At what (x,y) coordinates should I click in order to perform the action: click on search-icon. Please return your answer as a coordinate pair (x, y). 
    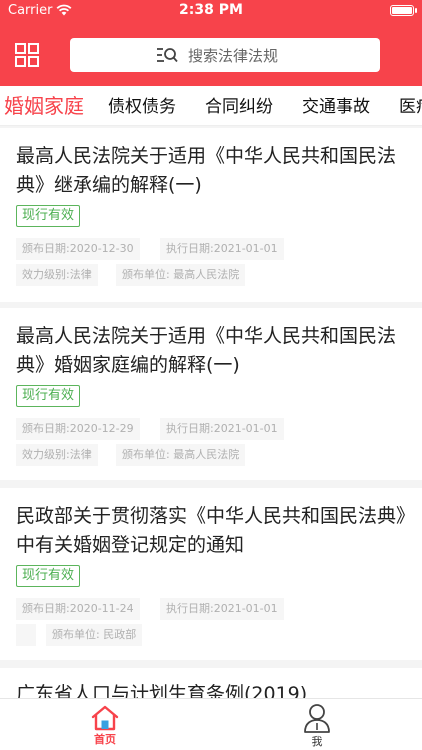
    Looking at the image, I should click on (167, 55).